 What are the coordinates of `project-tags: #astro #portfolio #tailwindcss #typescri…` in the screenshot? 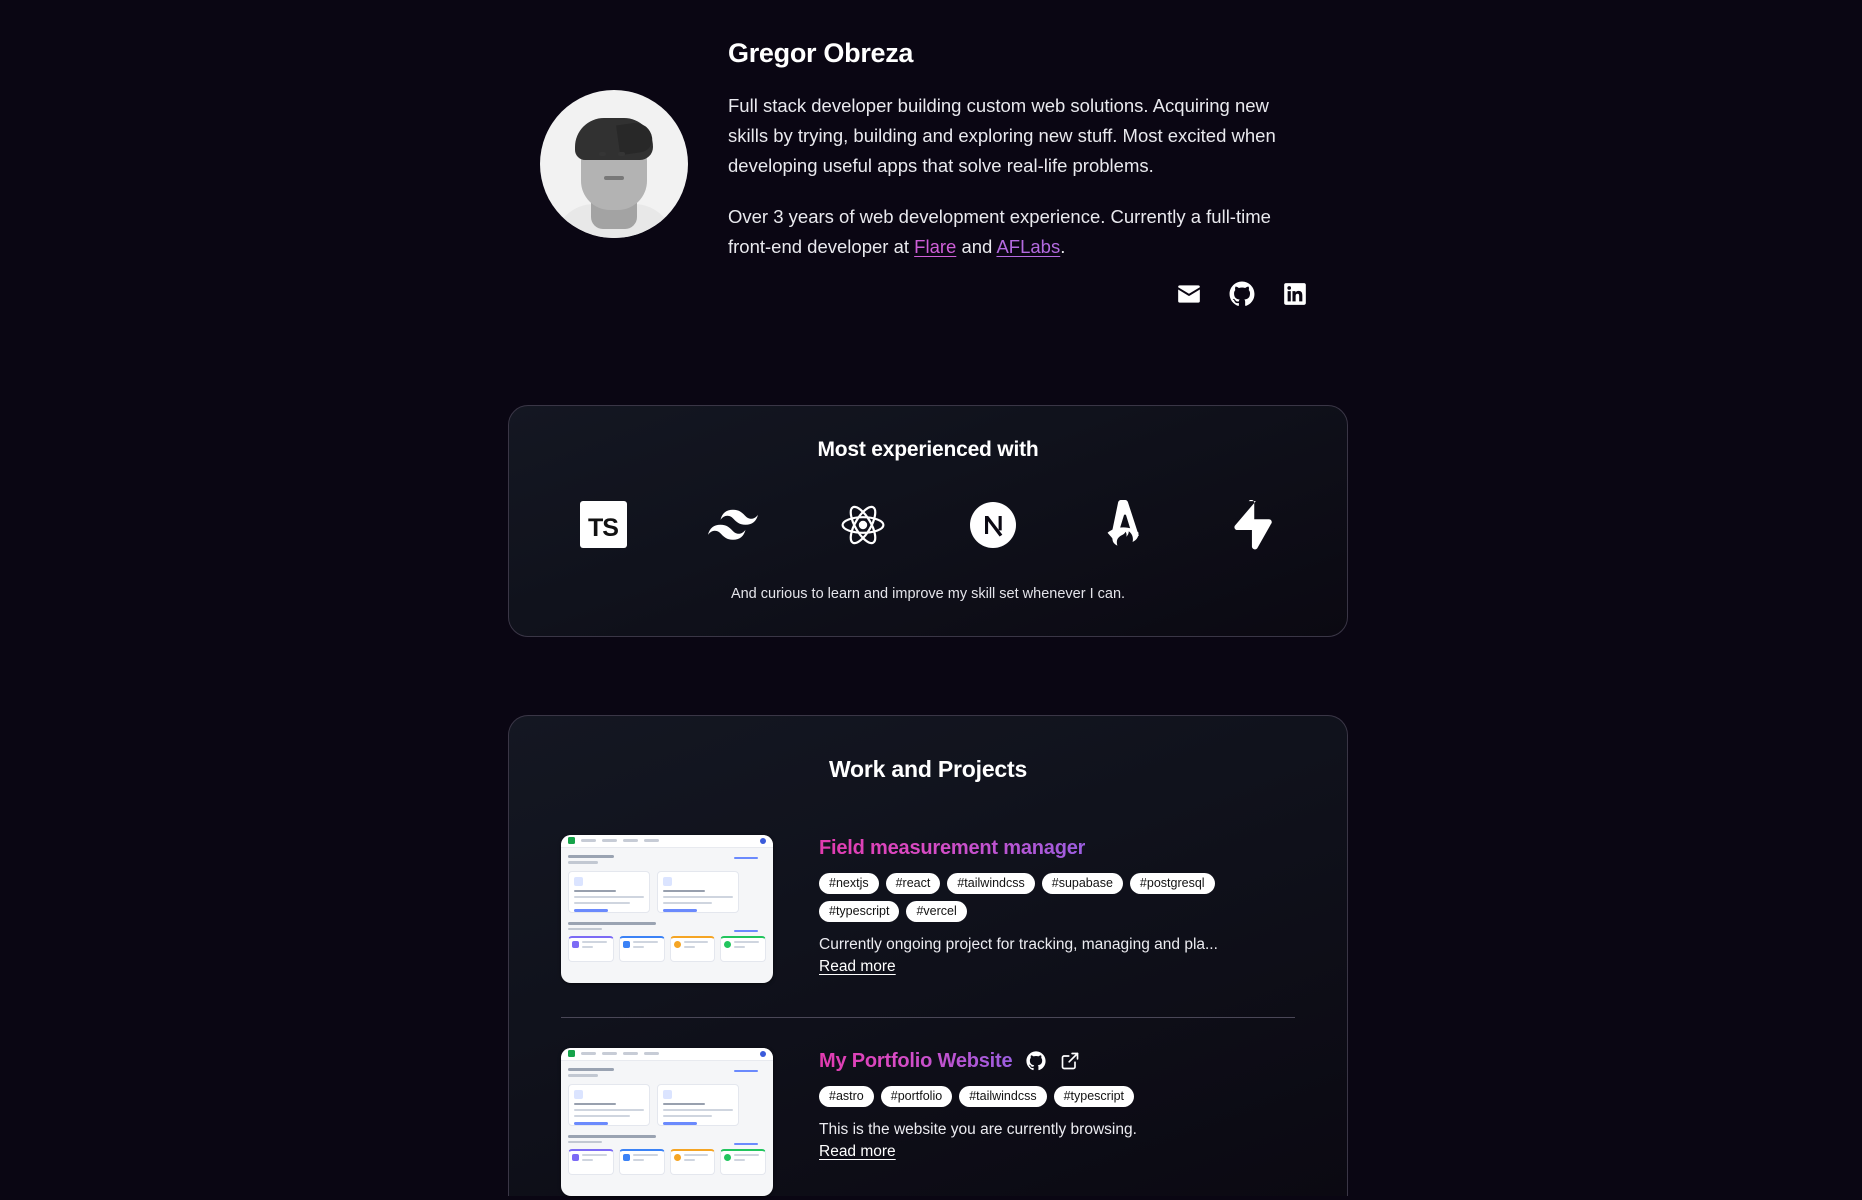 It's located at (1029, 1096).